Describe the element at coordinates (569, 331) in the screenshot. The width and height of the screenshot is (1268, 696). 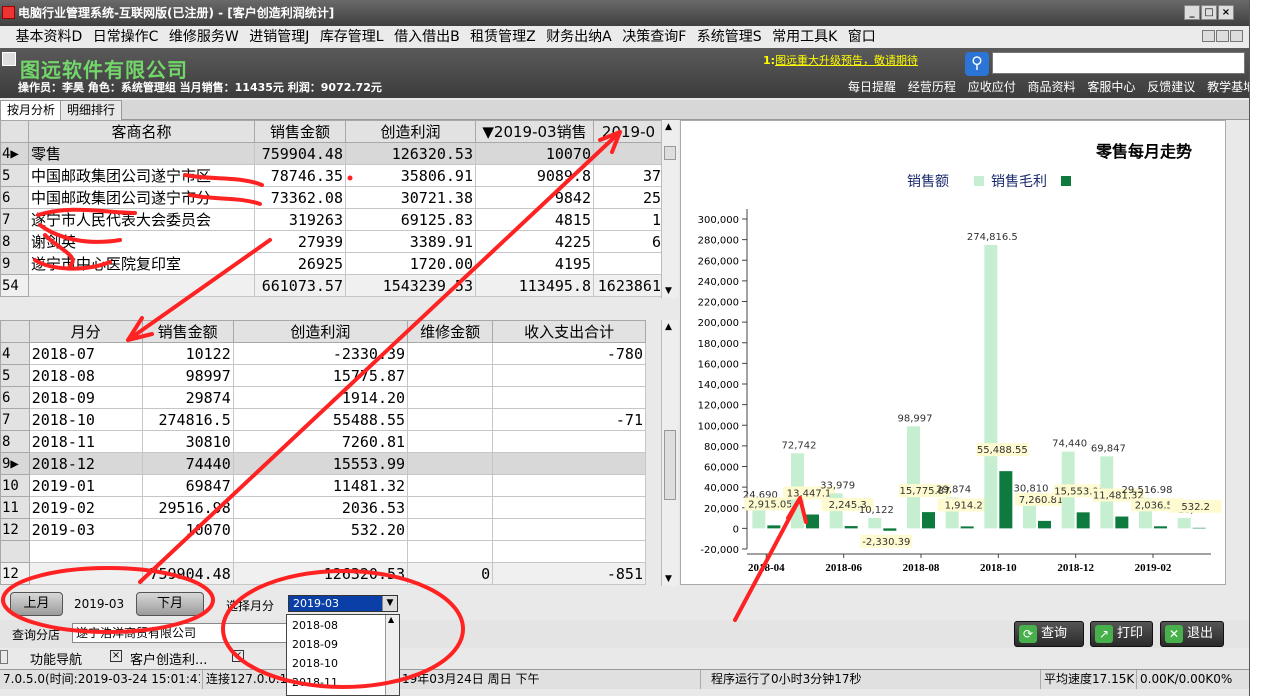
I see `col-total: 收入支出合计` at that location.